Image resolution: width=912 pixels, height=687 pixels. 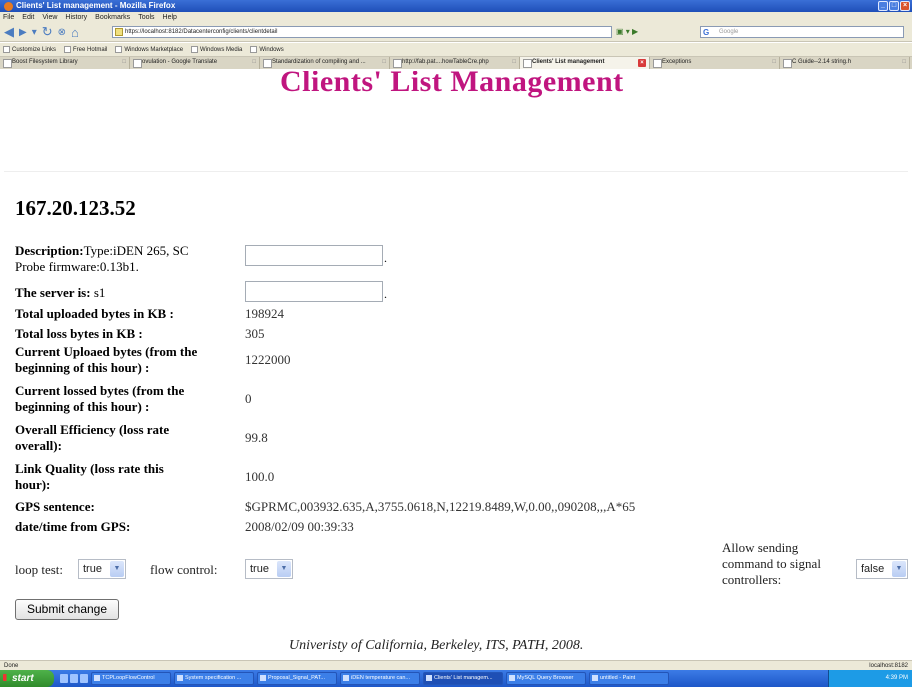 I want to click on bookmark-item: Customize Links, so click(x=29, y=49).